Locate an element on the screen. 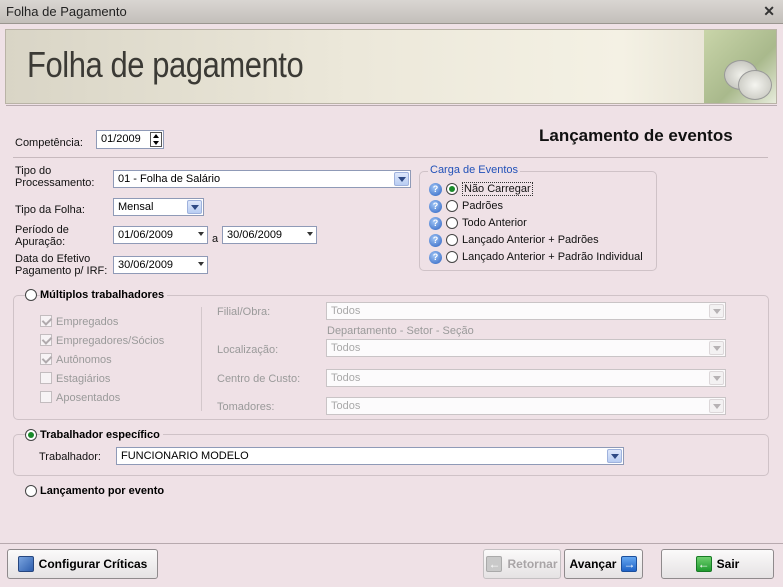  configurar-criticas-button: Configurar Críticas is located at coordinates (82, 564).